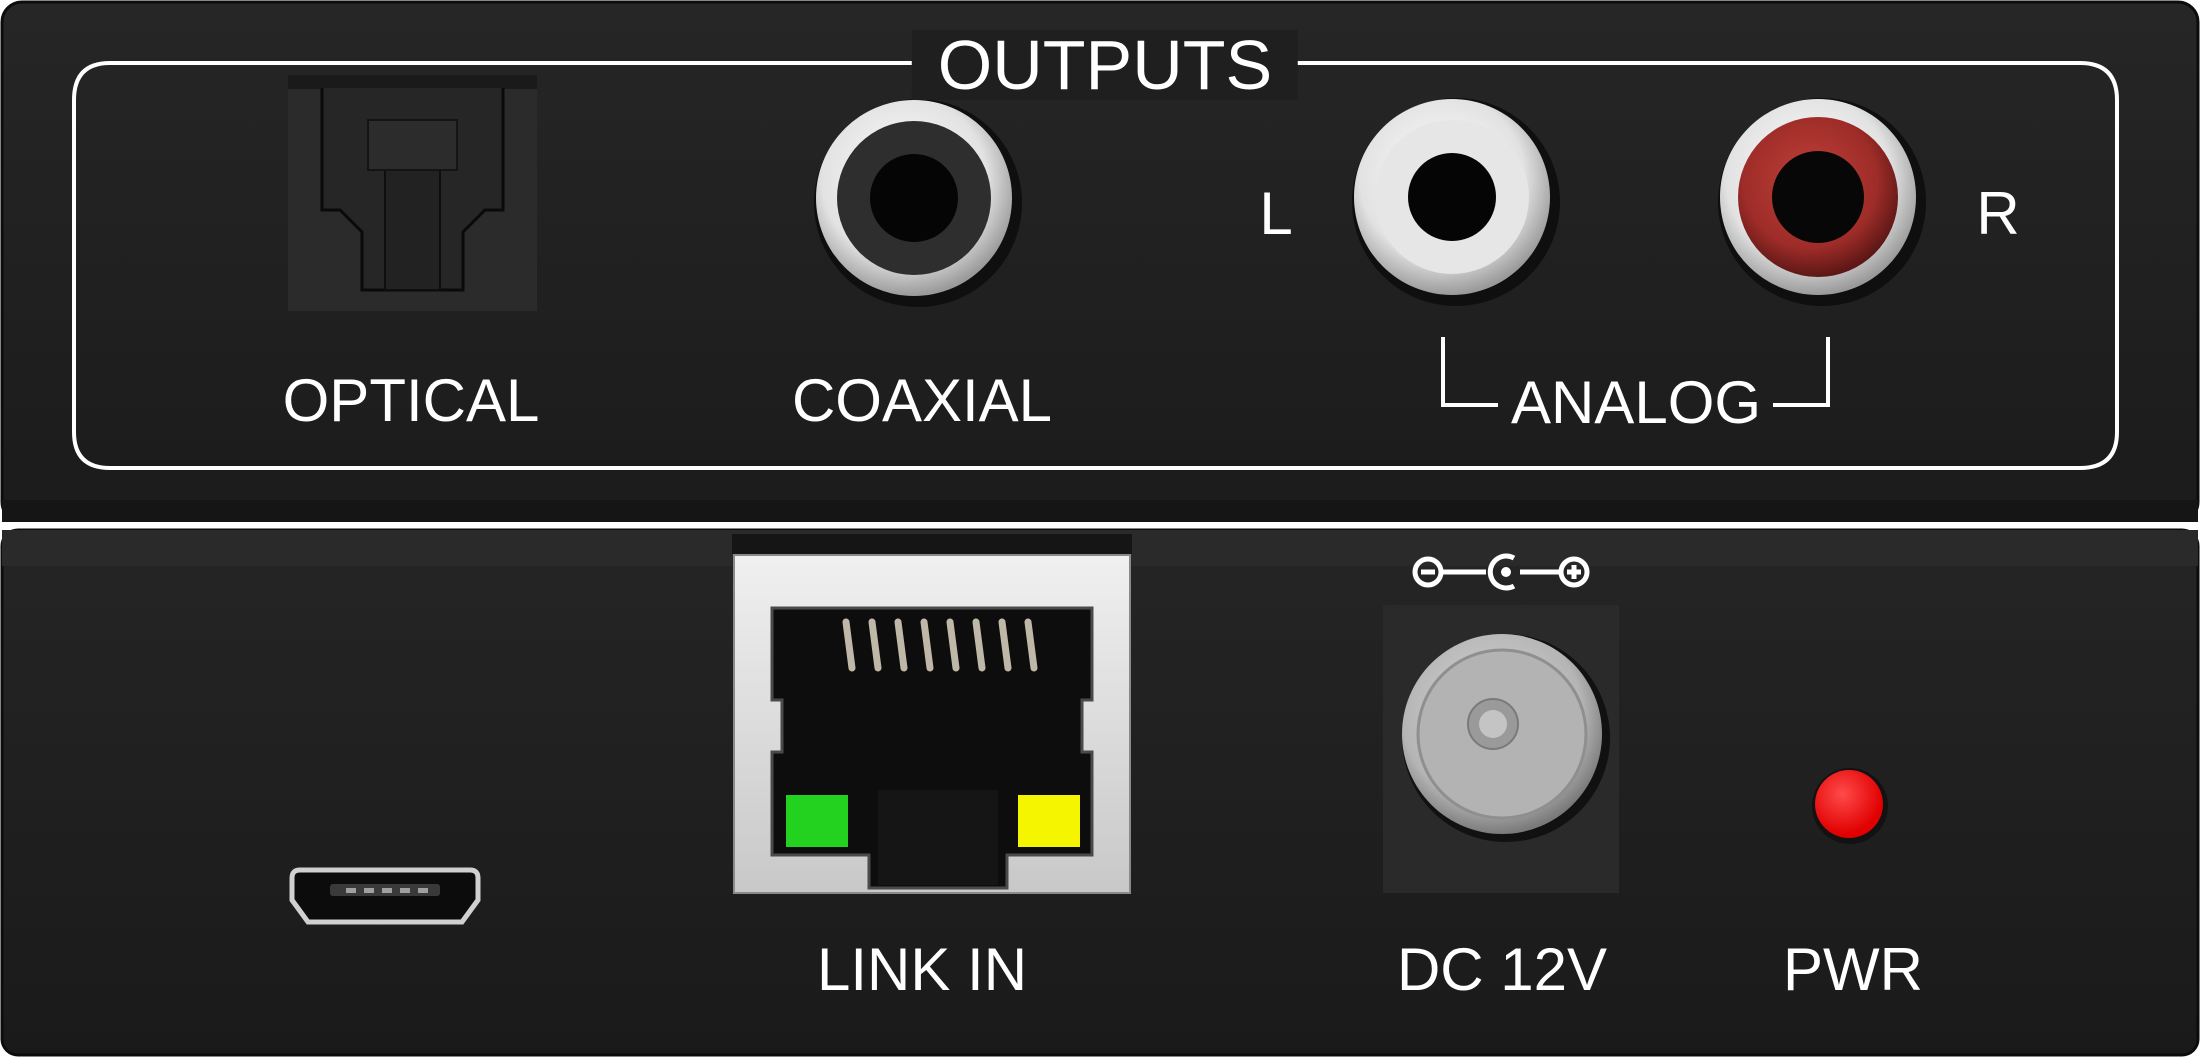 The image size is (2200, 1057). Describe the element at coordinates (1105, 65) in the screenshot. I see `outputs-title: OUTPUTS` at that location.